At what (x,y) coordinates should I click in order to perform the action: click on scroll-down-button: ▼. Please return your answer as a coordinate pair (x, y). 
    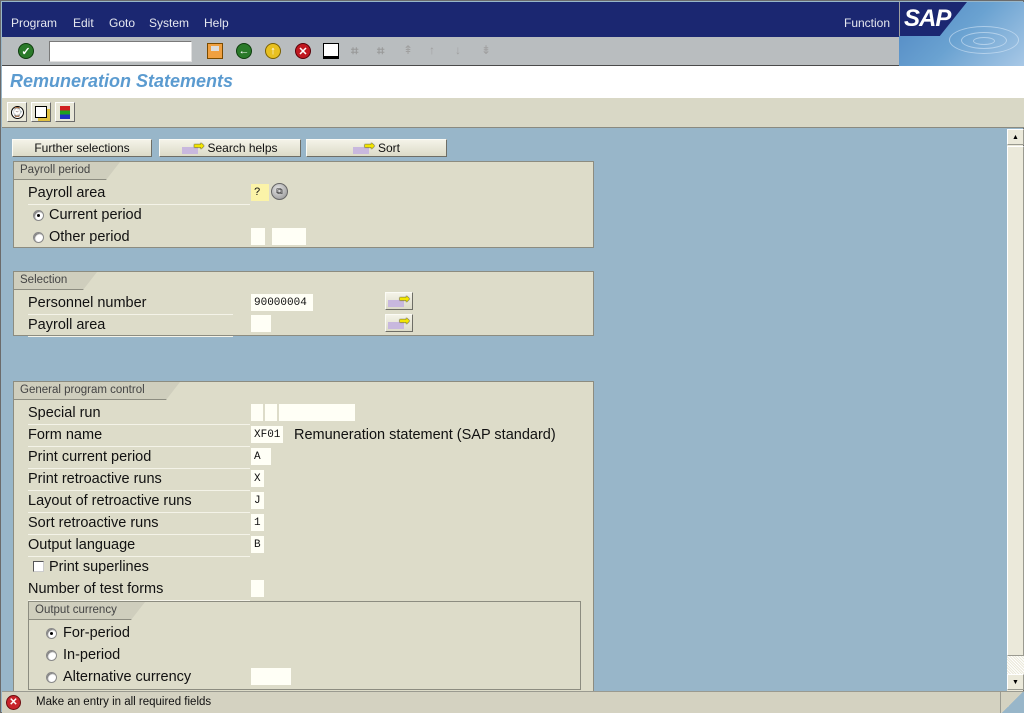
    Looking at the image, I should click on (1015, 682).